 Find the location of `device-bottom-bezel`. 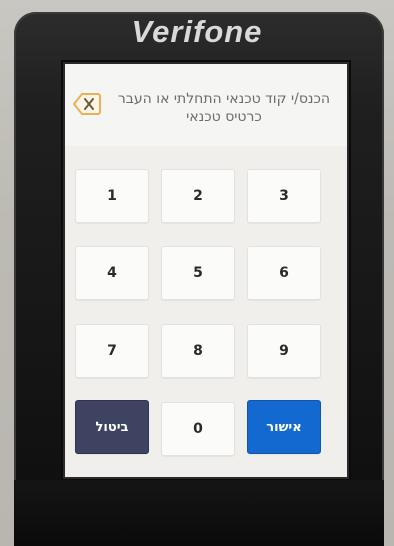

device-bottom-bezel is located at coordinates (199, 513).